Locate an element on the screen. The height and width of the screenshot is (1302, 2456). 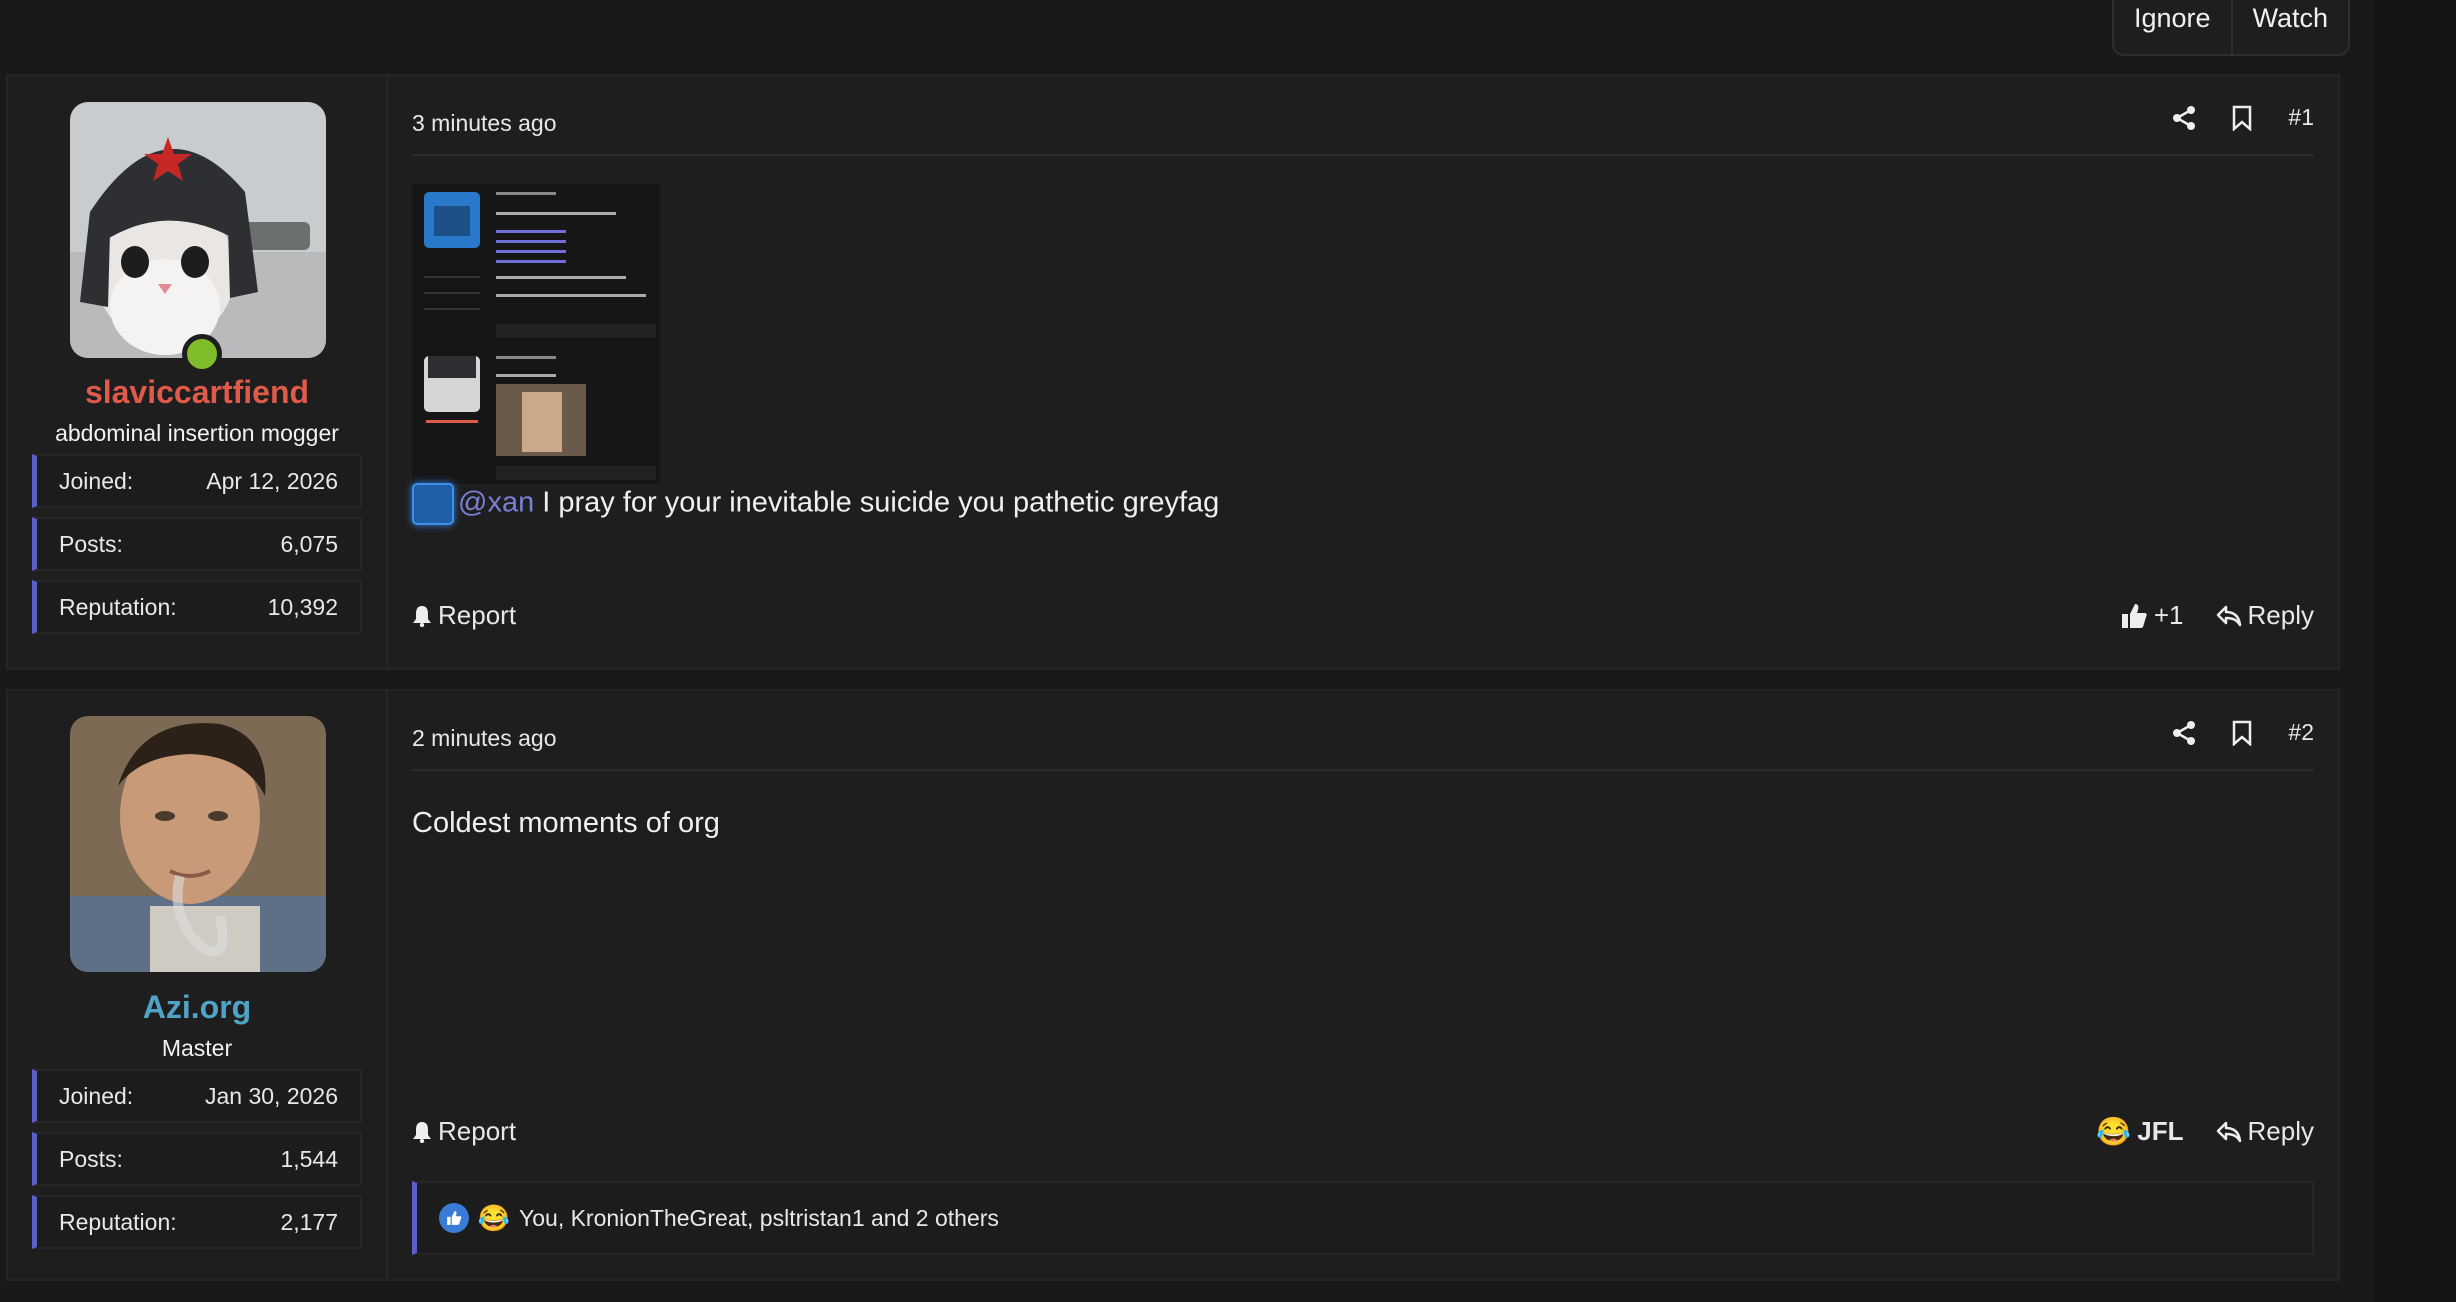
like-count: +1 is located at coordinates (2168, 615).